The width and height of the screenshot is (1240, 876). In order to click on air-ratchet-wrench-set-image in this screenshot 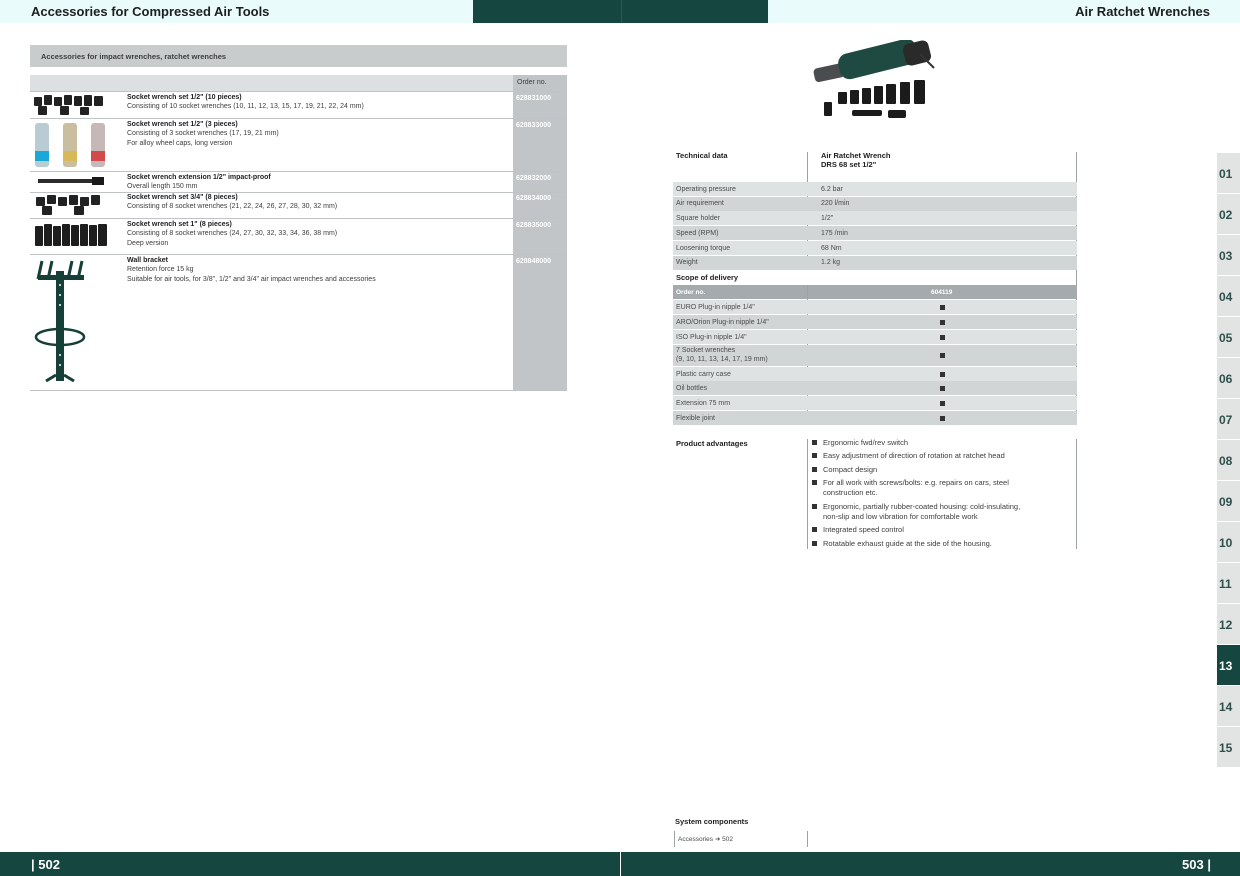, I will do `click(874, 79)`.